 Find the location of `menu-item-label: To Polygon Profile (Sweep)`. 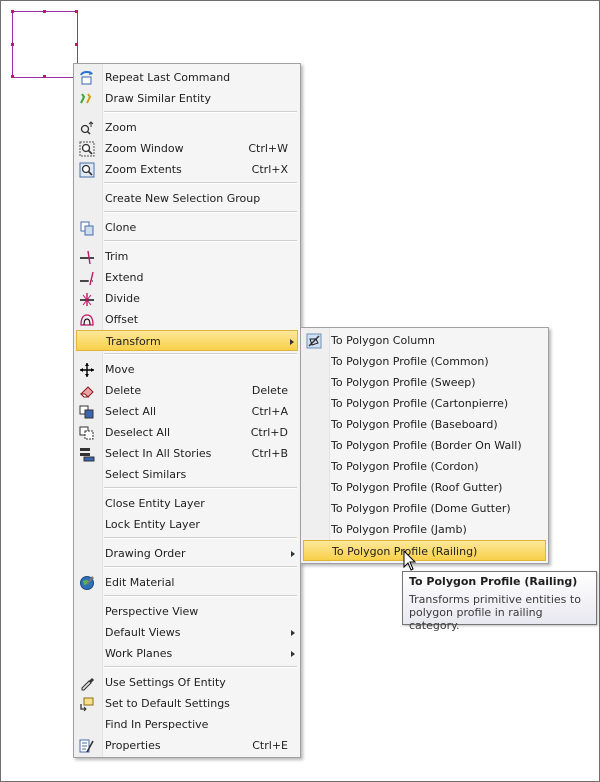

menu-item-label: To Polygon Profile (Sweep) is located at coordinates (403, 382).